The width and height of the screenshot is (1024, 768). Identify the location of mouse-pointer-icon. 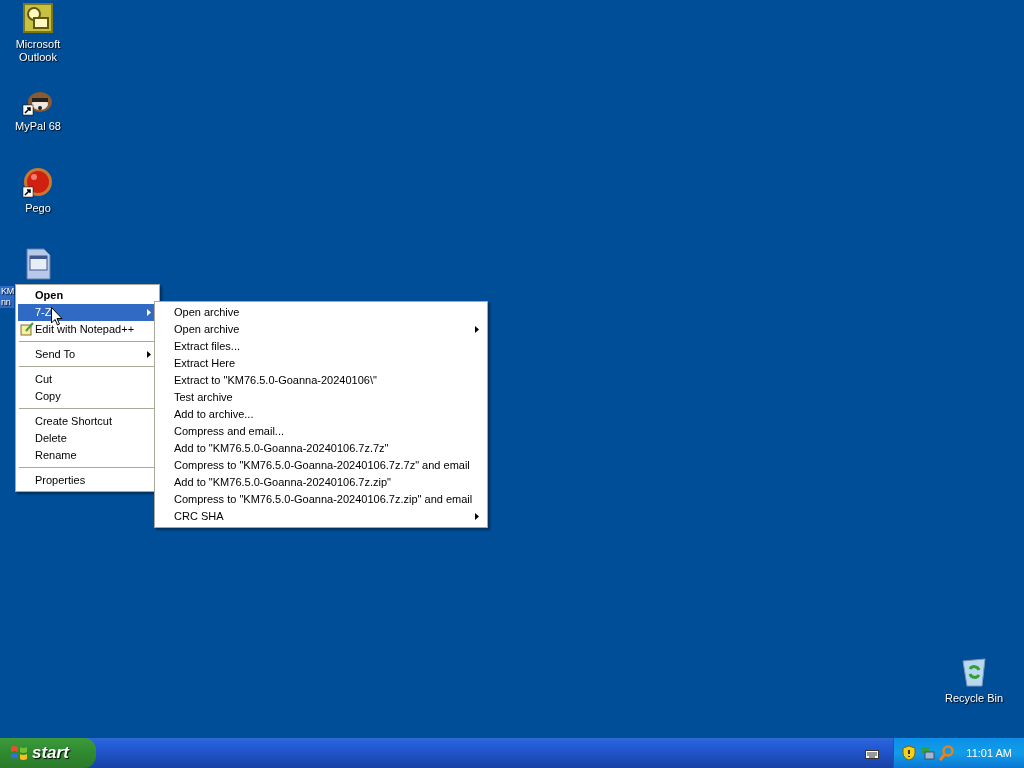
(57, 316).